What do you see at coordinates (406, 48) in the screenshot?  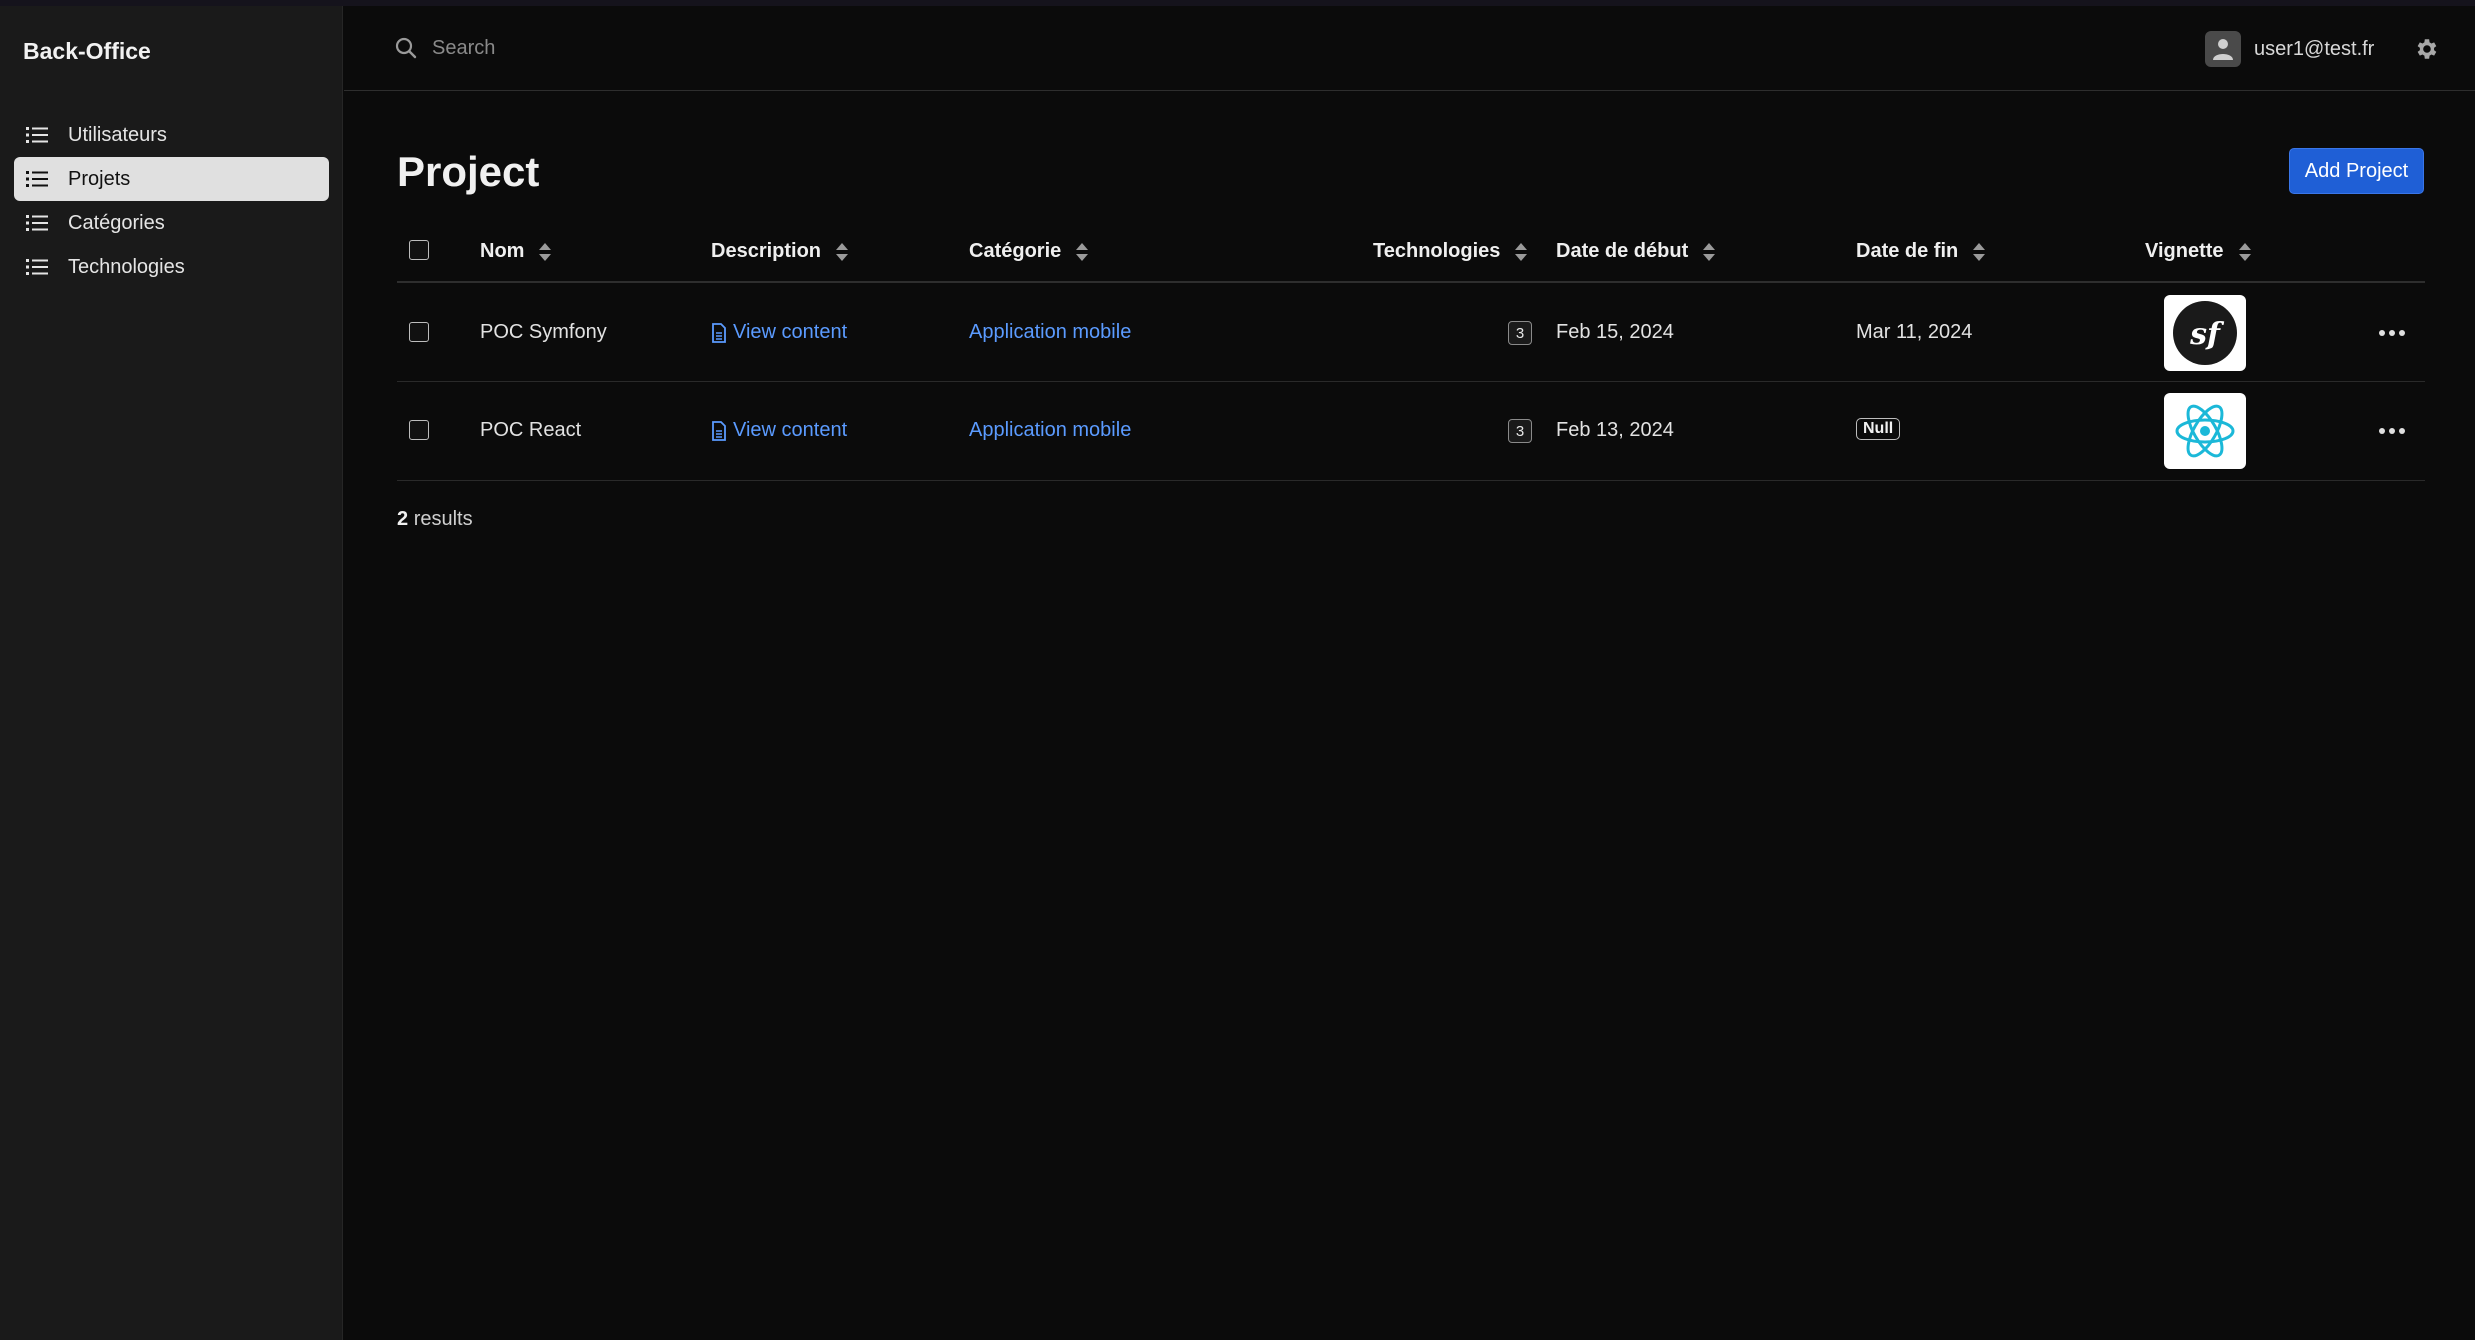 I see `search-icon` at bounding box center [406, 48].